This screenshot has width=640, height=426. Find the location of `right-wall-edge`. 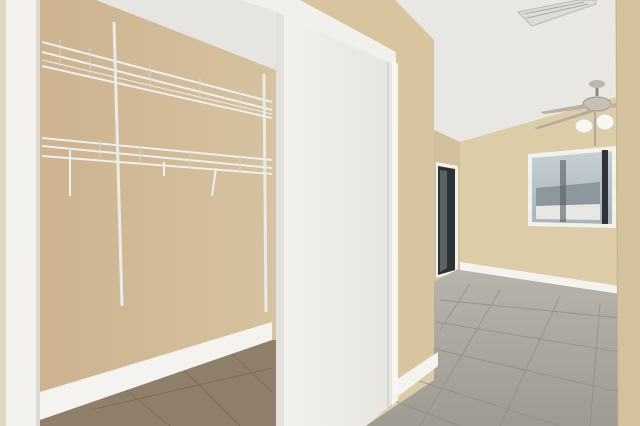

right-wall-edge is located at coordinates (628, 213).